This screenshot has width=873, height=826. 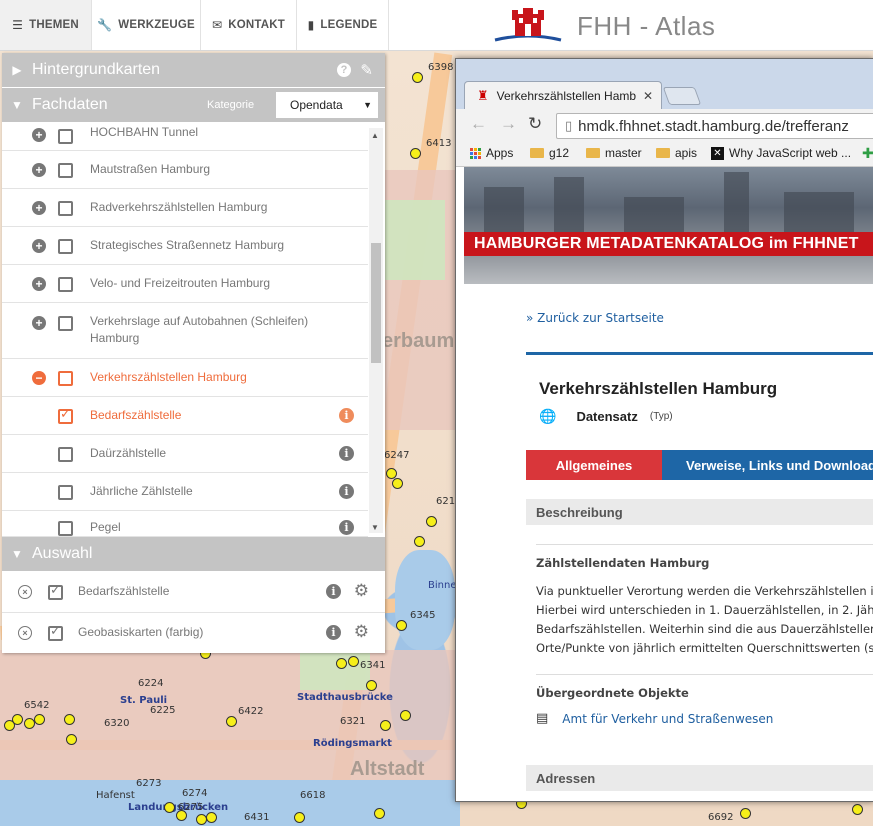 What do you see at coordinates (537, 153) in the screenshot?
I see `folder-icon` at bounding box center [537, 153].